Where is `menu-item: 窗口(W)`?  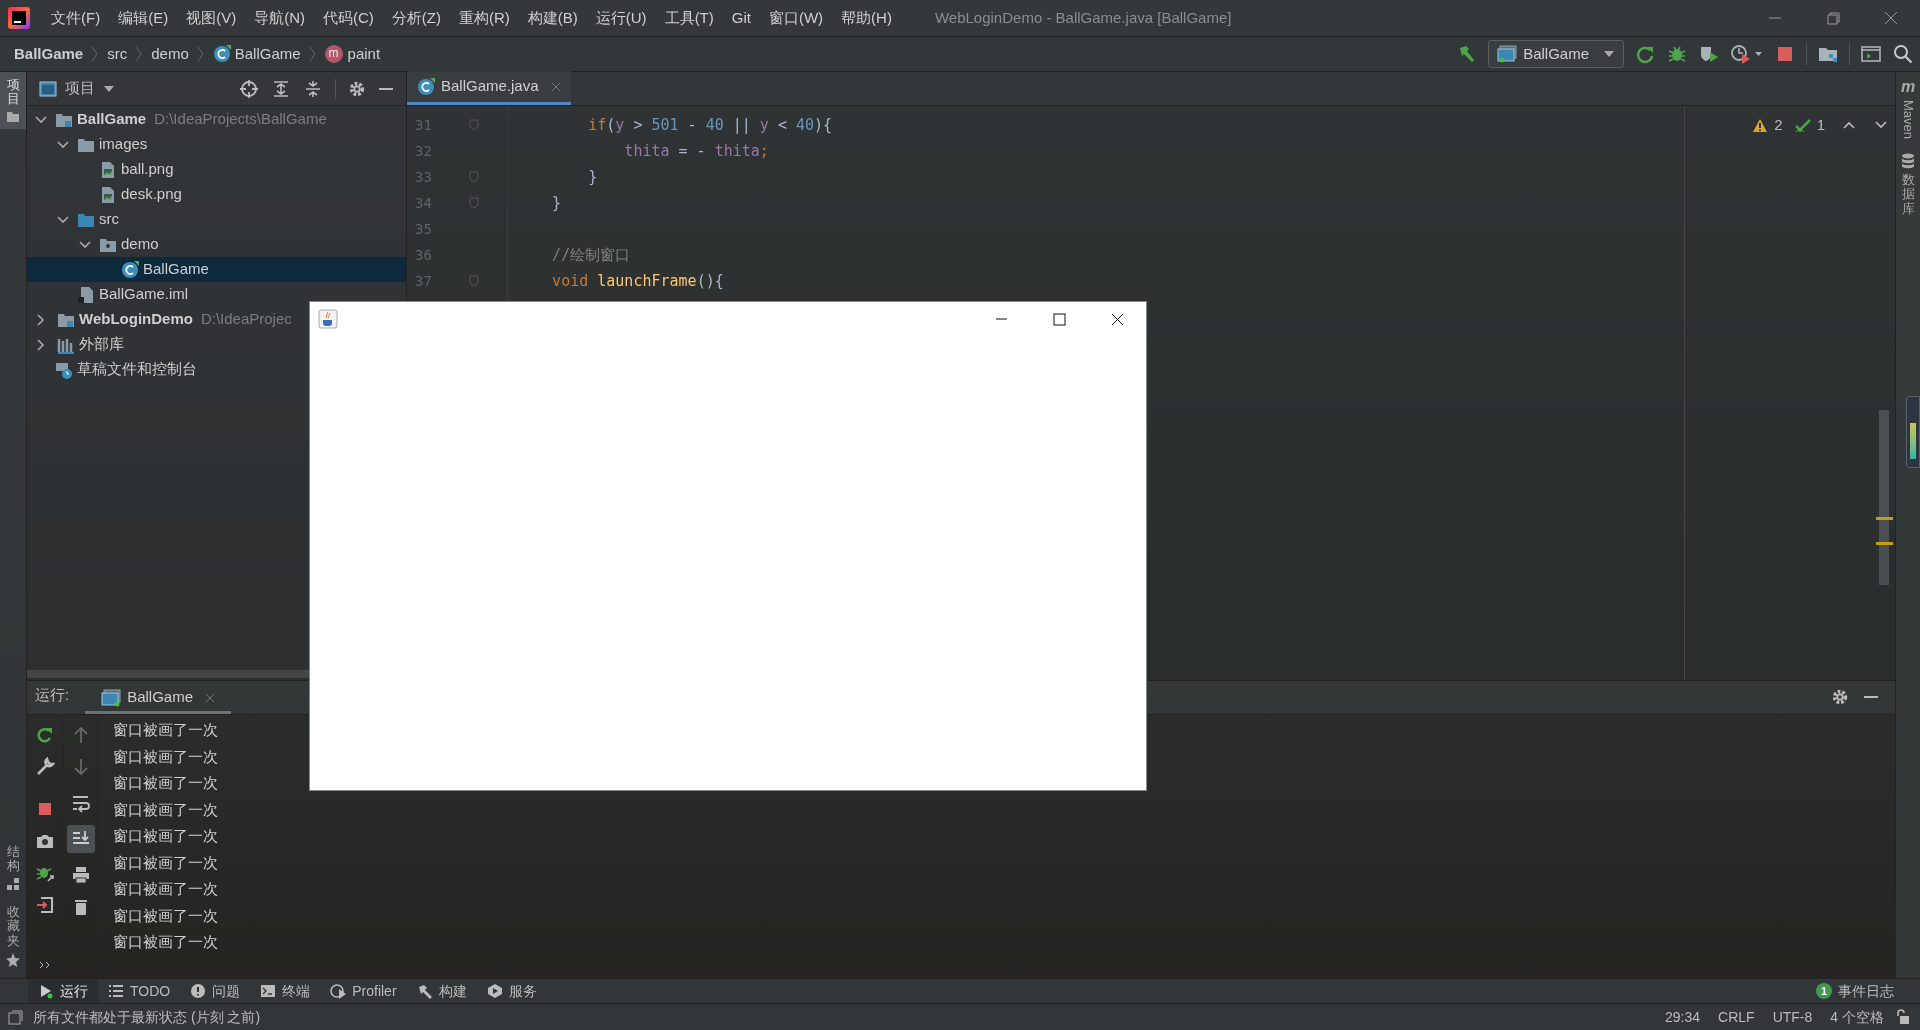 menu-item: 窗口(W) is located at coordinates (796, 18).